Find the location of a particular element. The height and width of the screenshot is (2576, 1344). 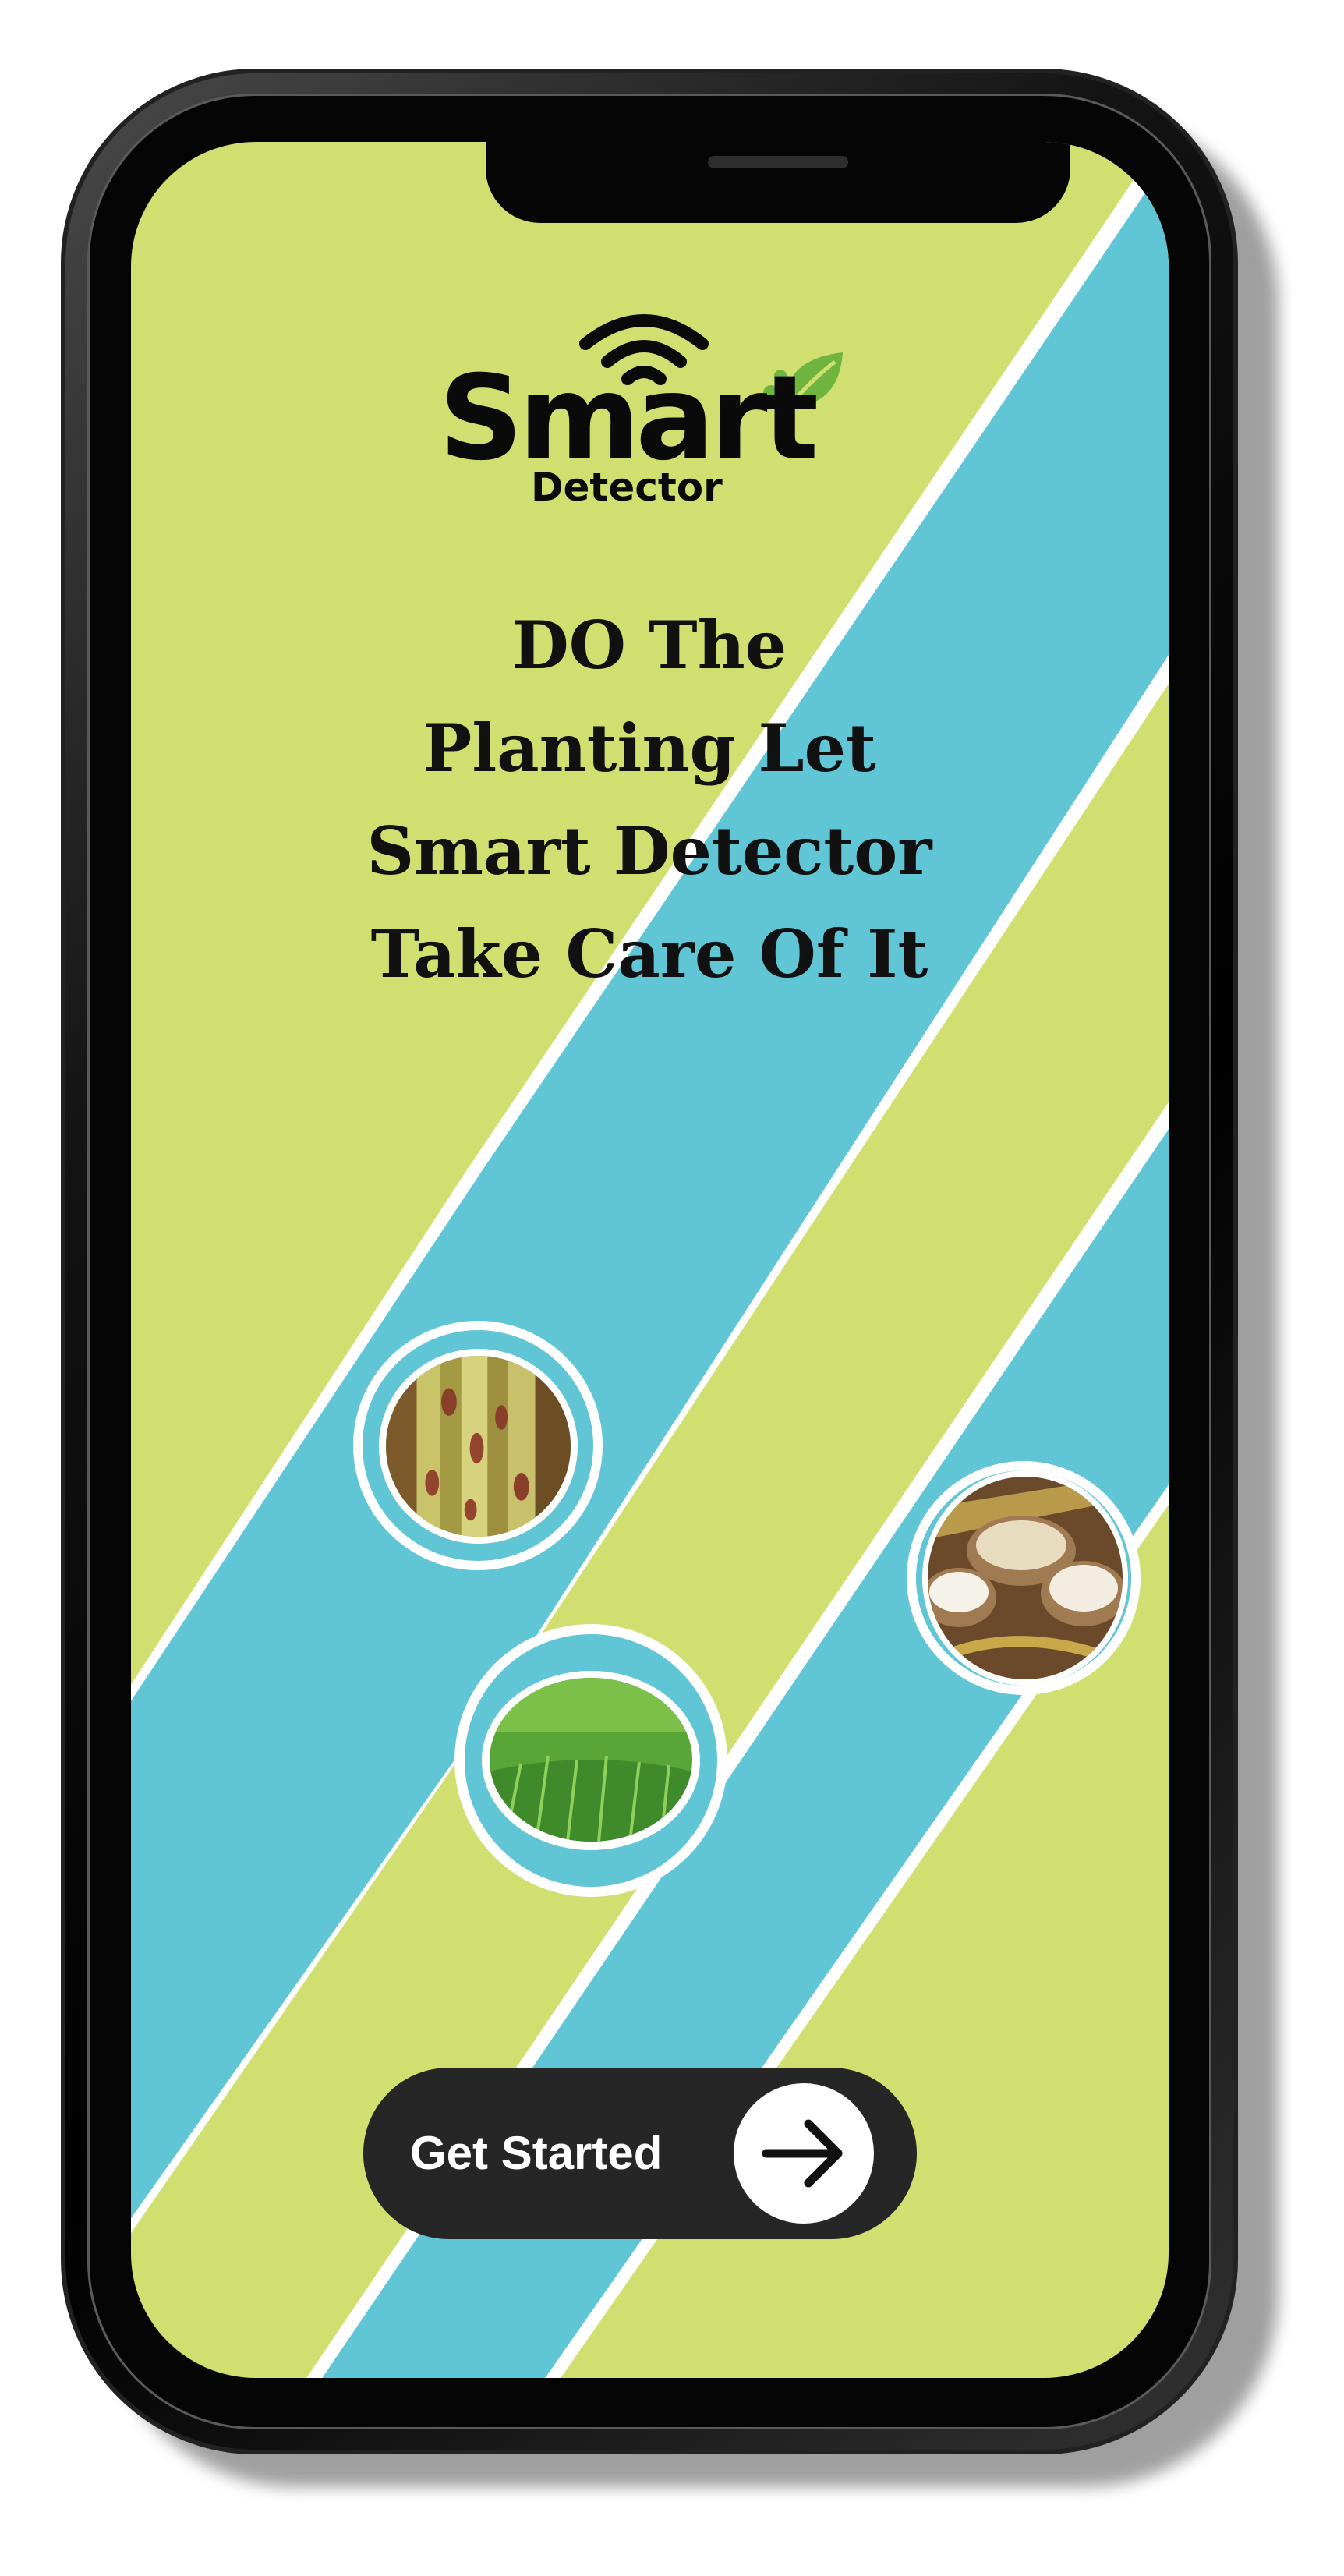

headline-line-4: Take Care Of It is located at coordinates (649, 954).